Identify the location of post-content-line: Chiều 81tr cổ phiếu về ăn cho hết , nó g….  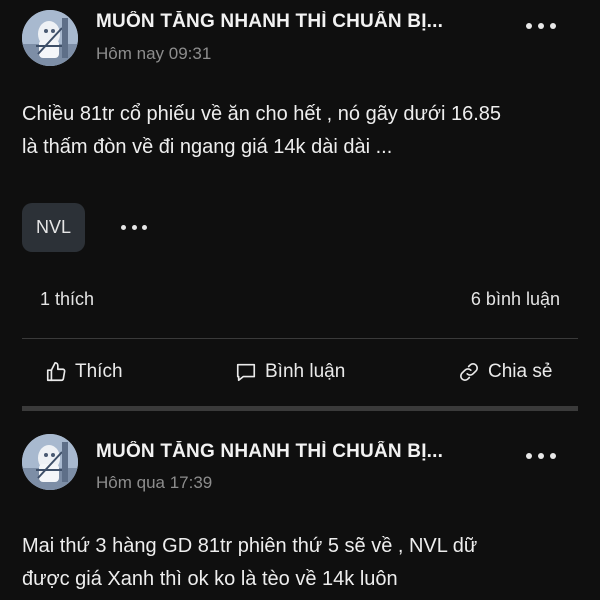
(262, 114).